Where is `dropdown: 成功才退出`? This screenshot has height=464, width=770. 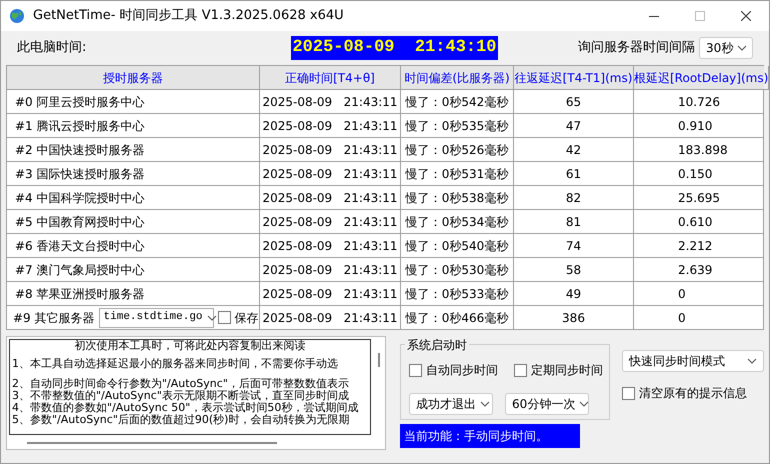 dropdown: 成功才退出 is located at coordinates (451, 404).